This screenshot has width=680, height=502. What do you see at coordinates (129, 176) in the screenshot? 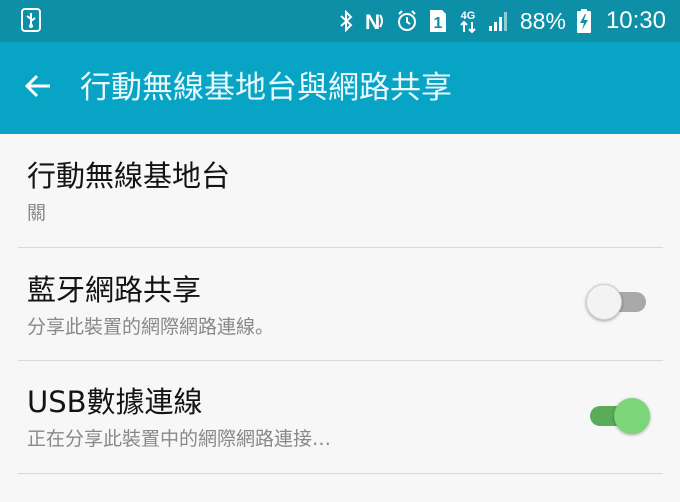
I see `setting-title: 行動無線基地台` at bounding box center [129, 176].